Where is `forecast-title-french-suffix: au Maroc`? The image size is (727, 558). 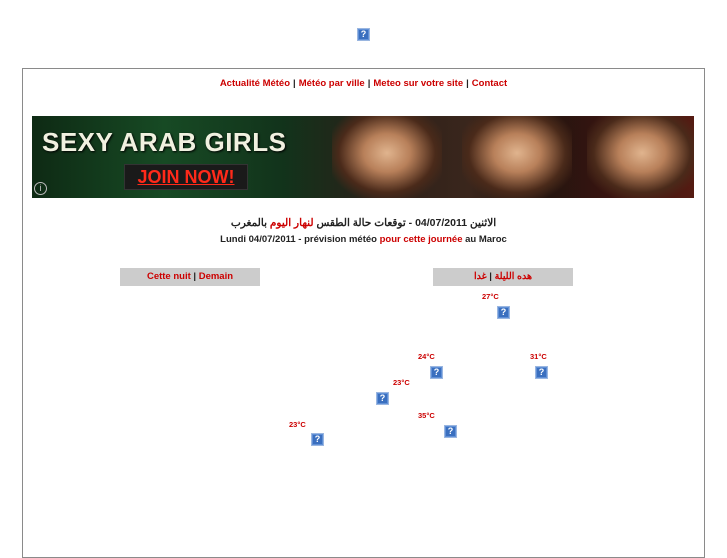
forecast-title-french-suffix: au Maroc is located at coordinates (484, 239).